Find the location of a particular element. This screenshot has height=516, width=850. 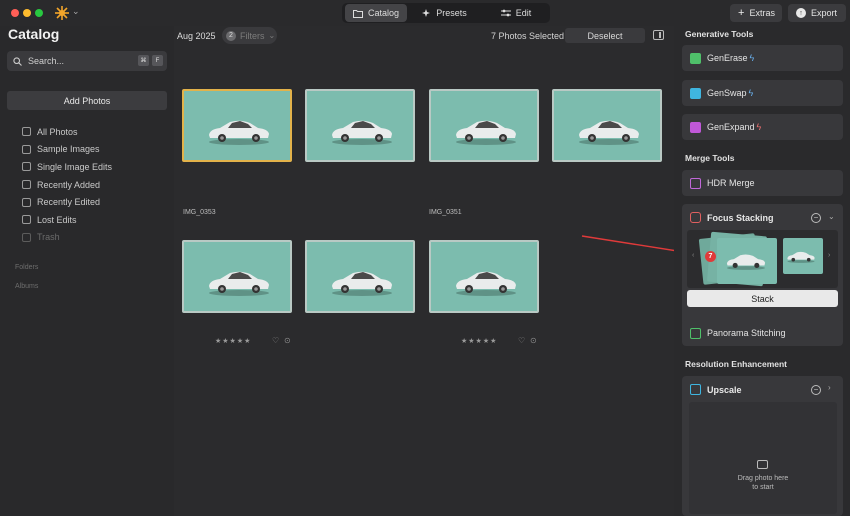

stacked-photo is located at coordinates (747, 261).